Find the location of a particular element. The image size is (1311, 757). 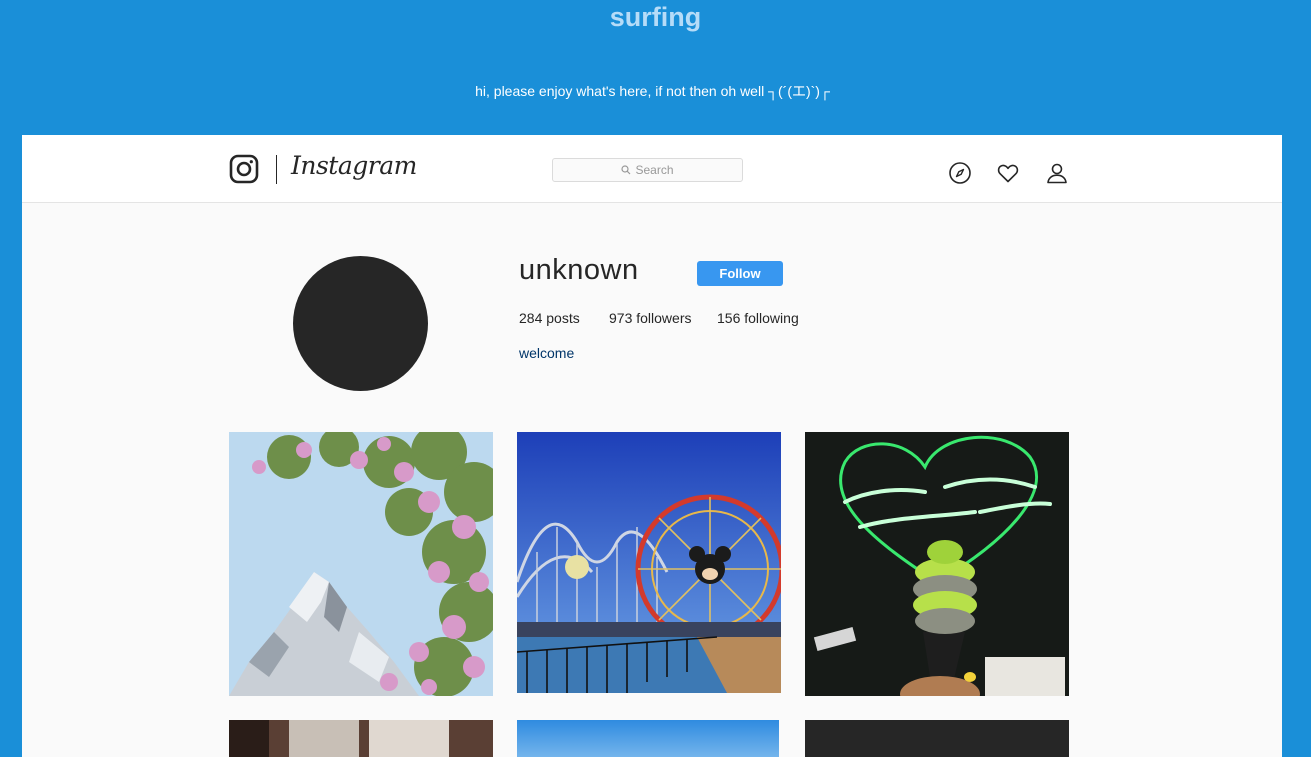

mountain-photo is located at coordinates (361, 564).